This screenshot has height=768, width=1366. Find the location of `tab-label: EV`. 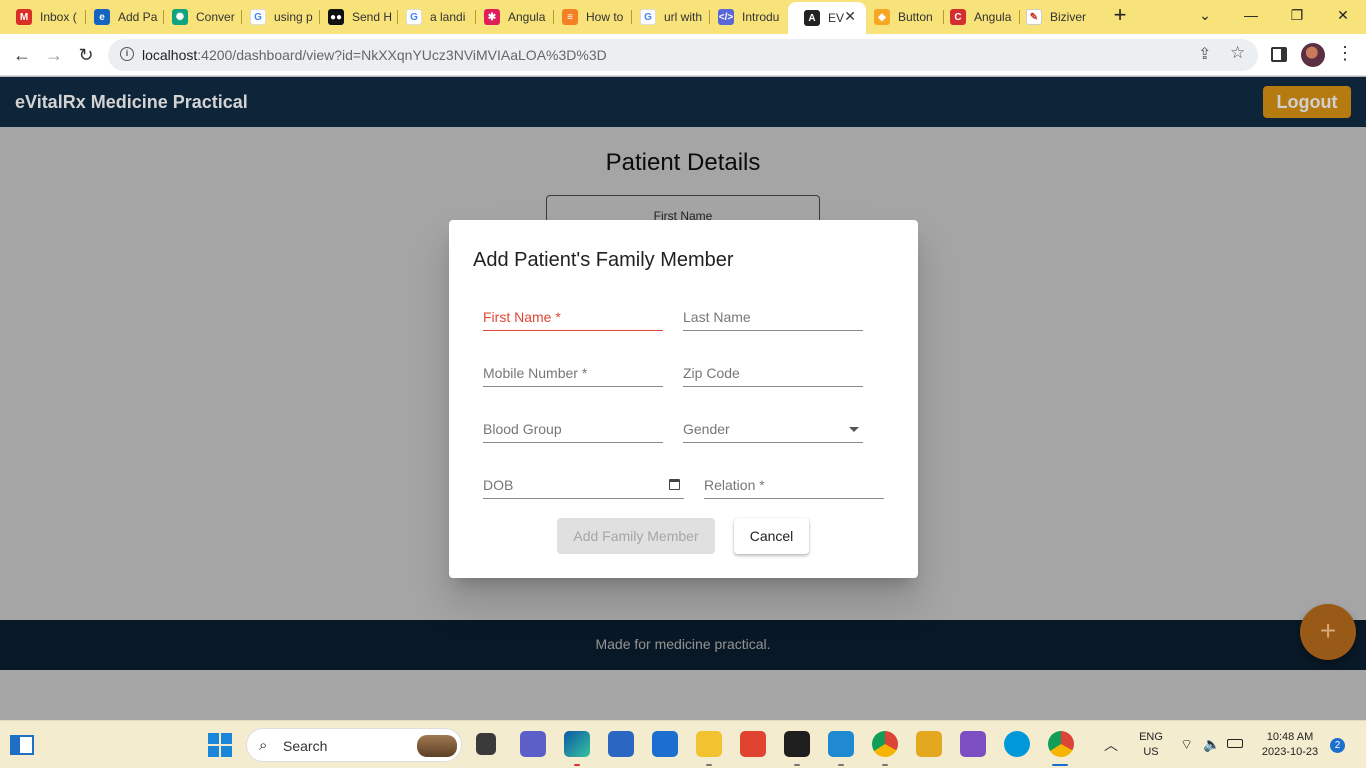

tab-label: EV is located at coordinates (836, 18).